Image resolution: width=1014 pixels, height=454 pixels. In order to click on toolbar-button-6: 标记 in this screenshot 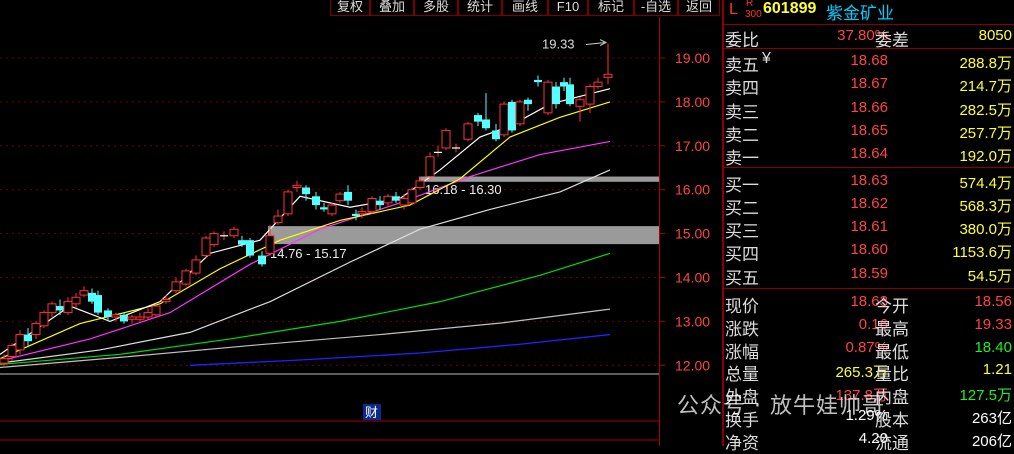, I will do `click(611, 8)`.